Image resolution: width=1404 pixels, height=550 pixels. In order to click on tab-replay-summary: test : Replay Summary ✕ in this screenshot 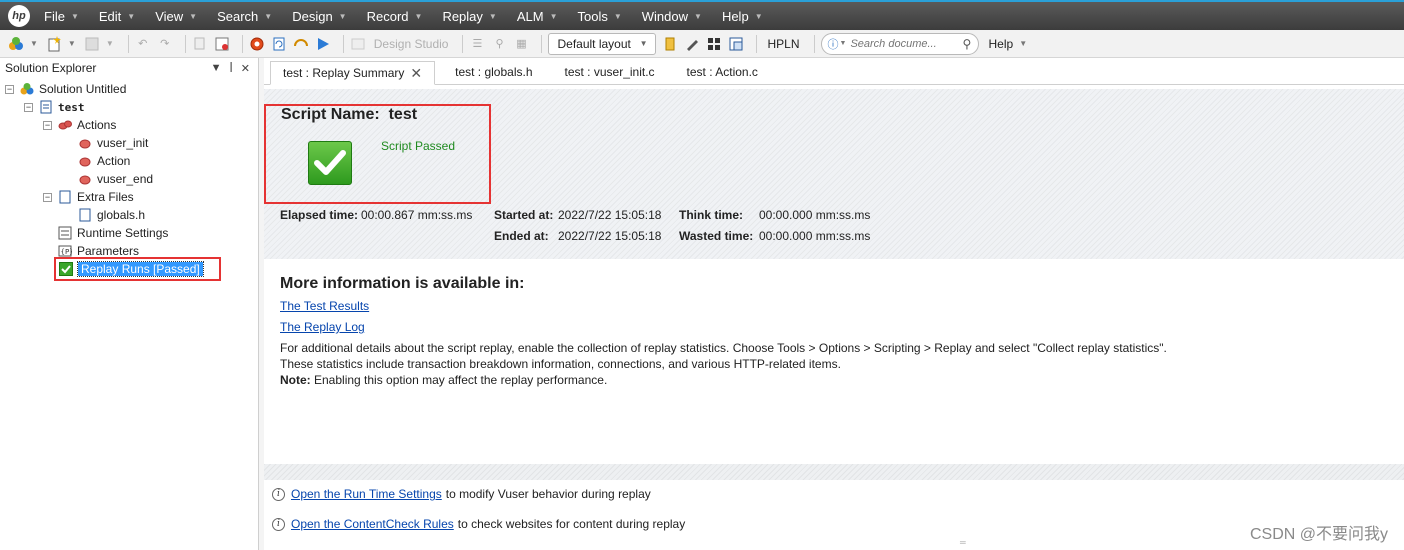, I will do `click(353, 73)`.